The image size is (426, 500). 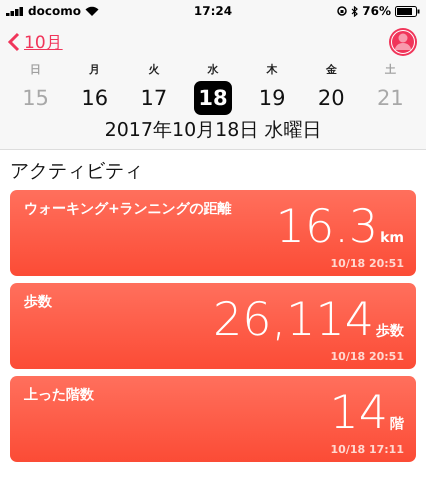 I want to click on back-link: 10月, so click(x=35, y=42).